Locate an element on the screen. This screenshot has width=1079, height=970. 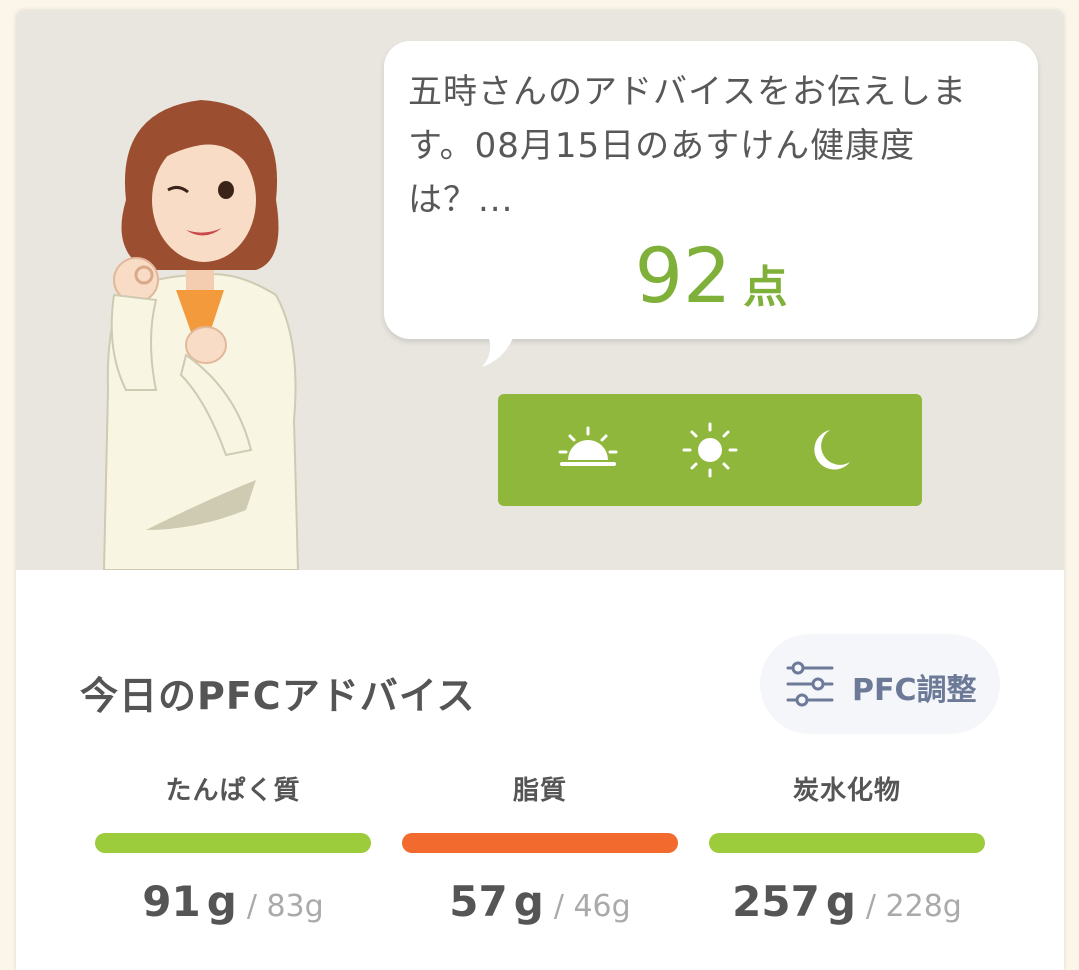
noon-button is located at coordinates (710, 450).